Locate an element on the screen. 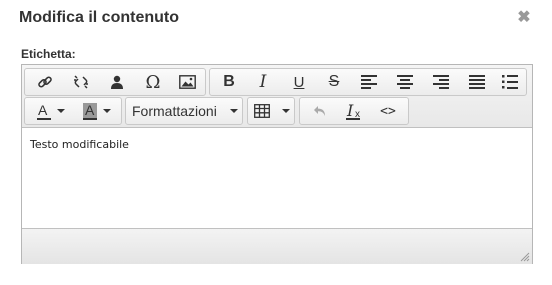 The width and height of the screenshot is (552, 285). insert-group: Ω is located at coordinates (115, 82).